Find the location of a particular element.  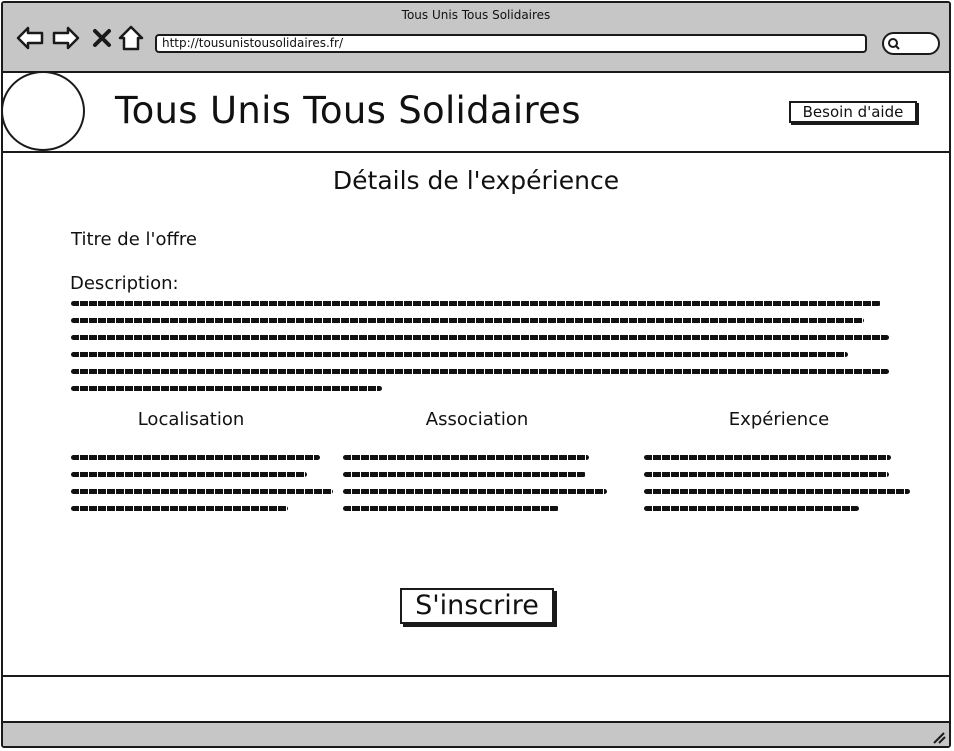

experience-heading: Expérience is located at coordinates (779, 419).